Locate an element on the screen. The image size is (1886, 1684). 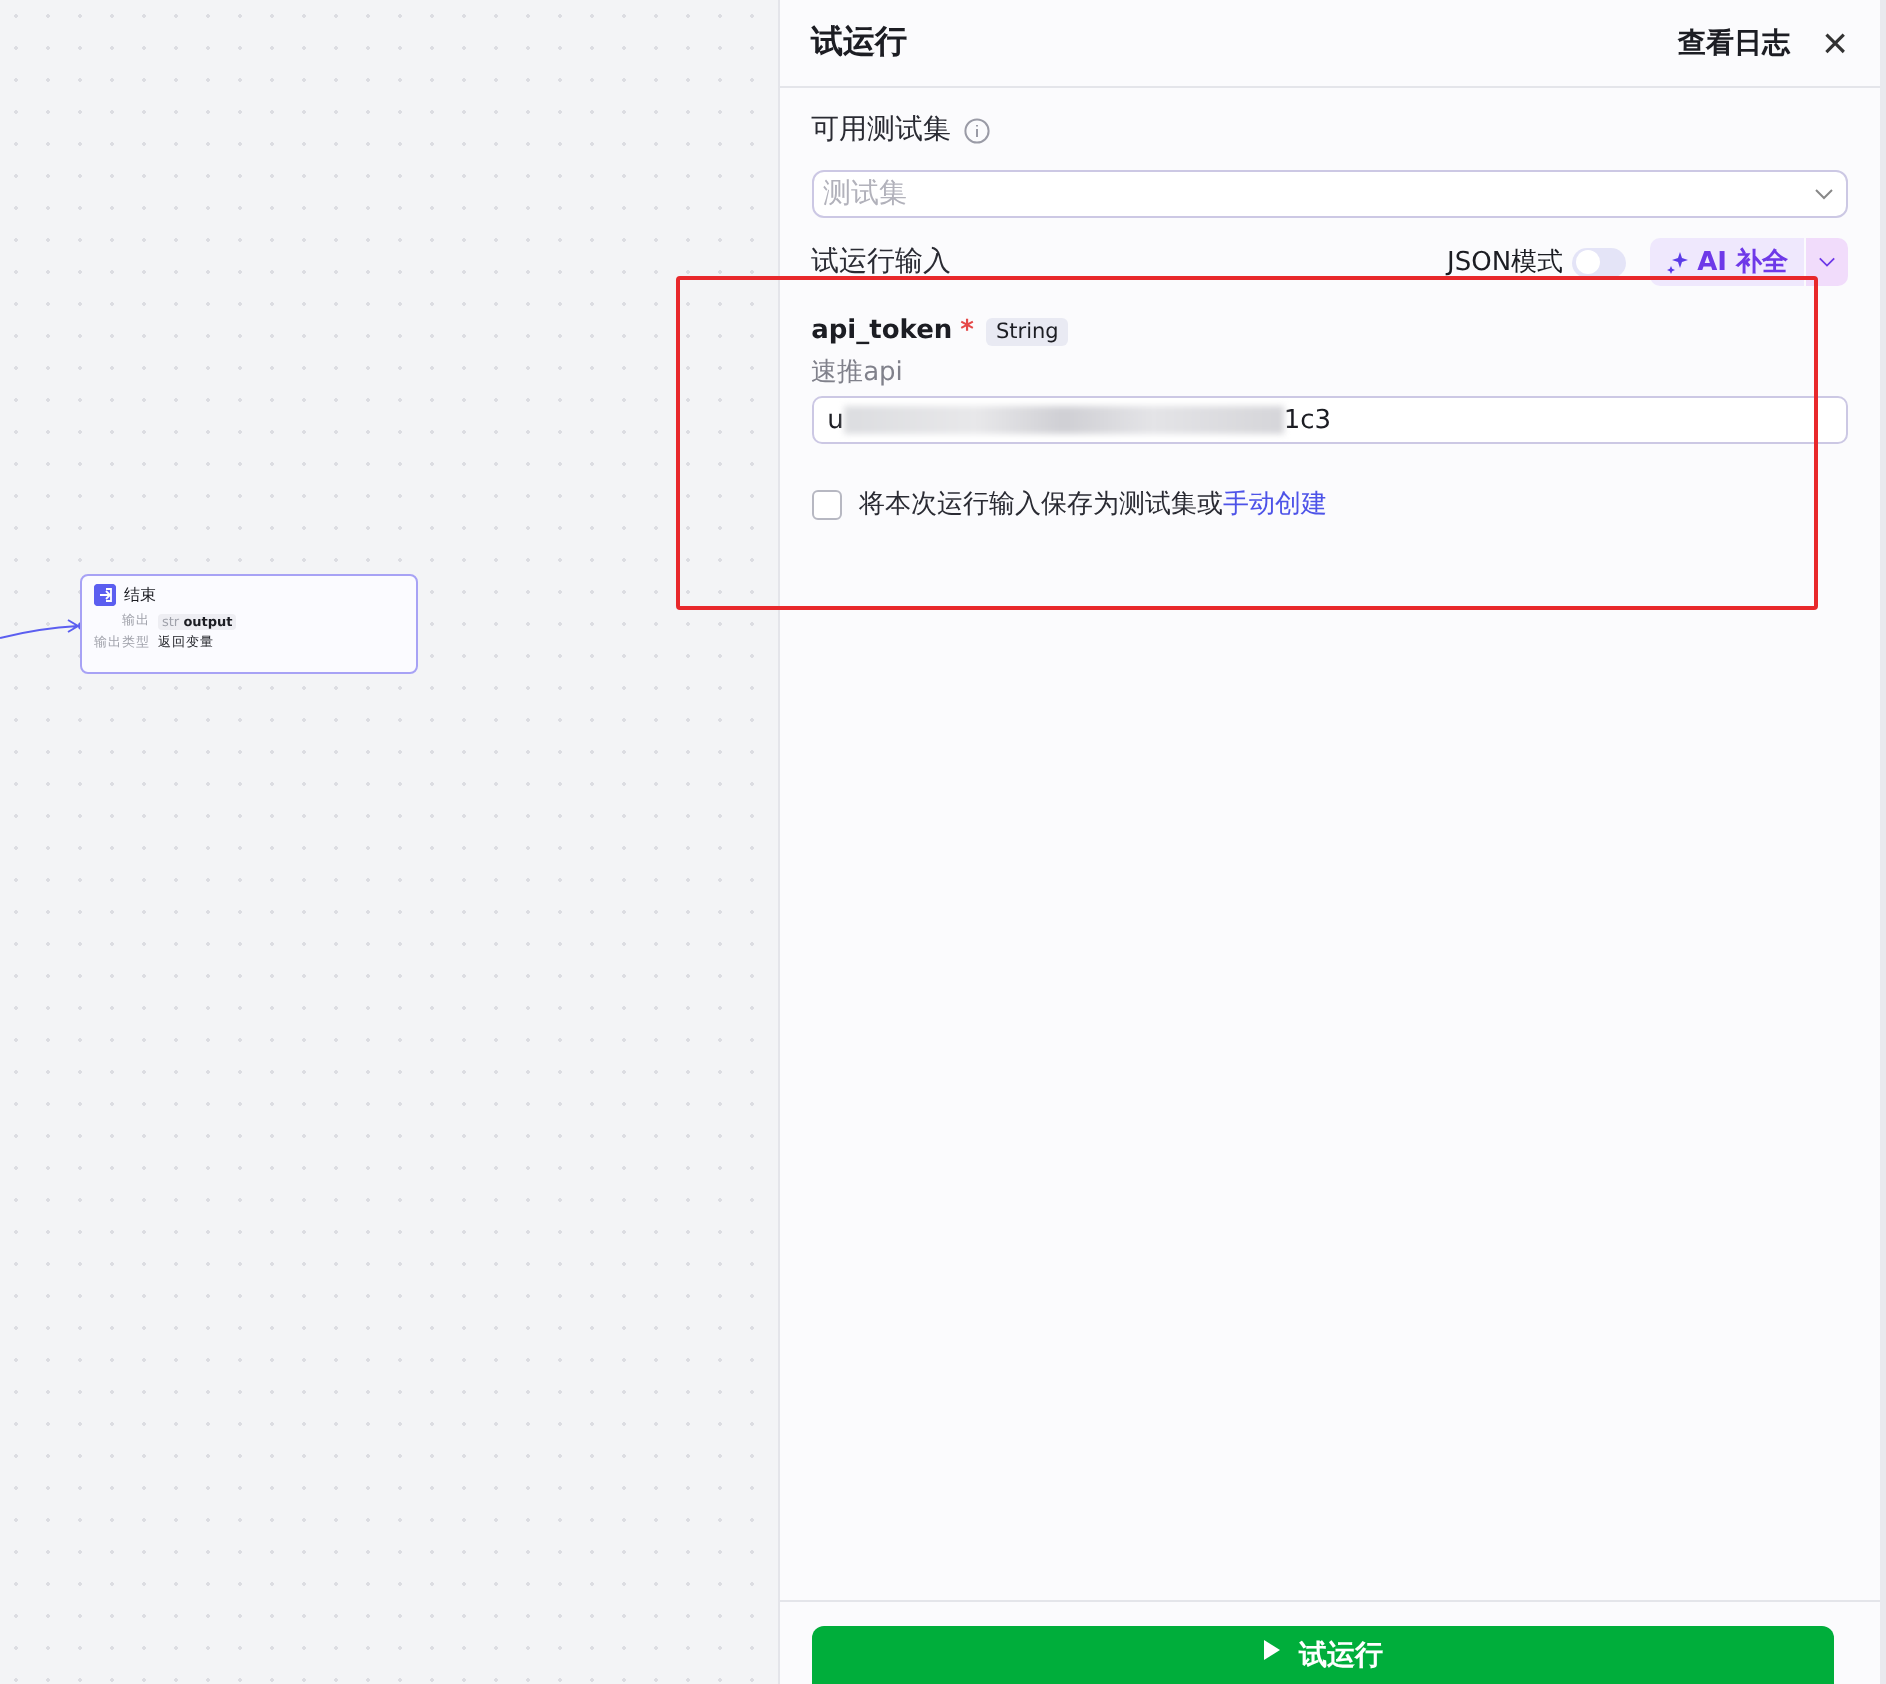
json-mode-toggle is located at coordinates (1598, 262).